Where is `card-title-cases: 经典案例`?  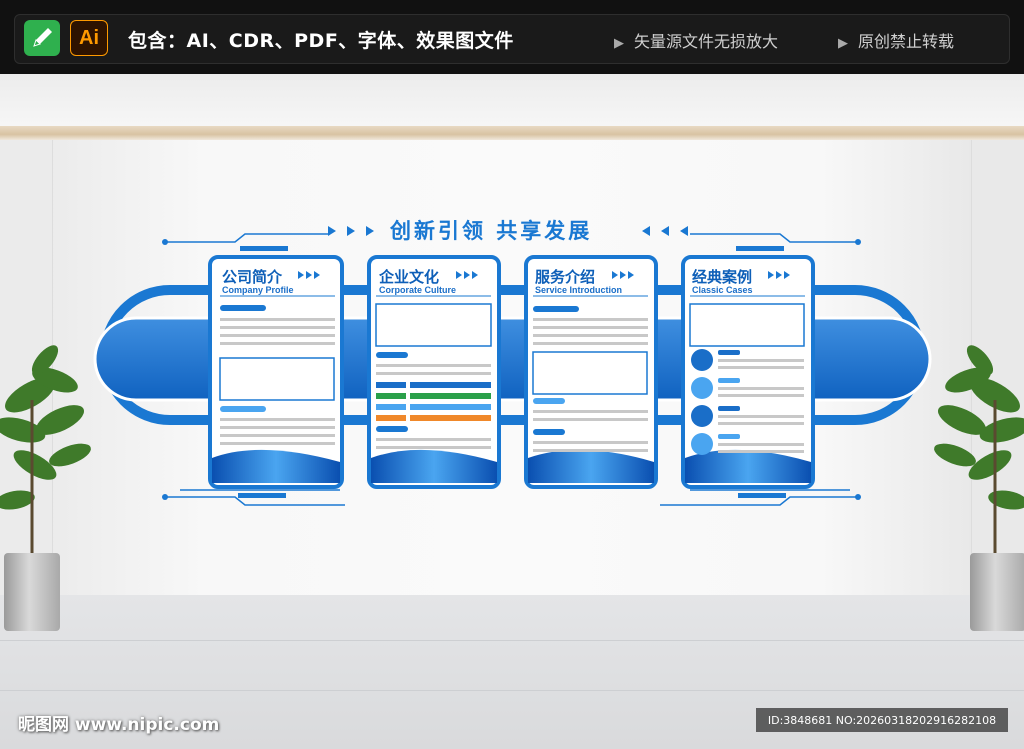 card-title-cases: 经典案例 is located at coordinates (722, 277).